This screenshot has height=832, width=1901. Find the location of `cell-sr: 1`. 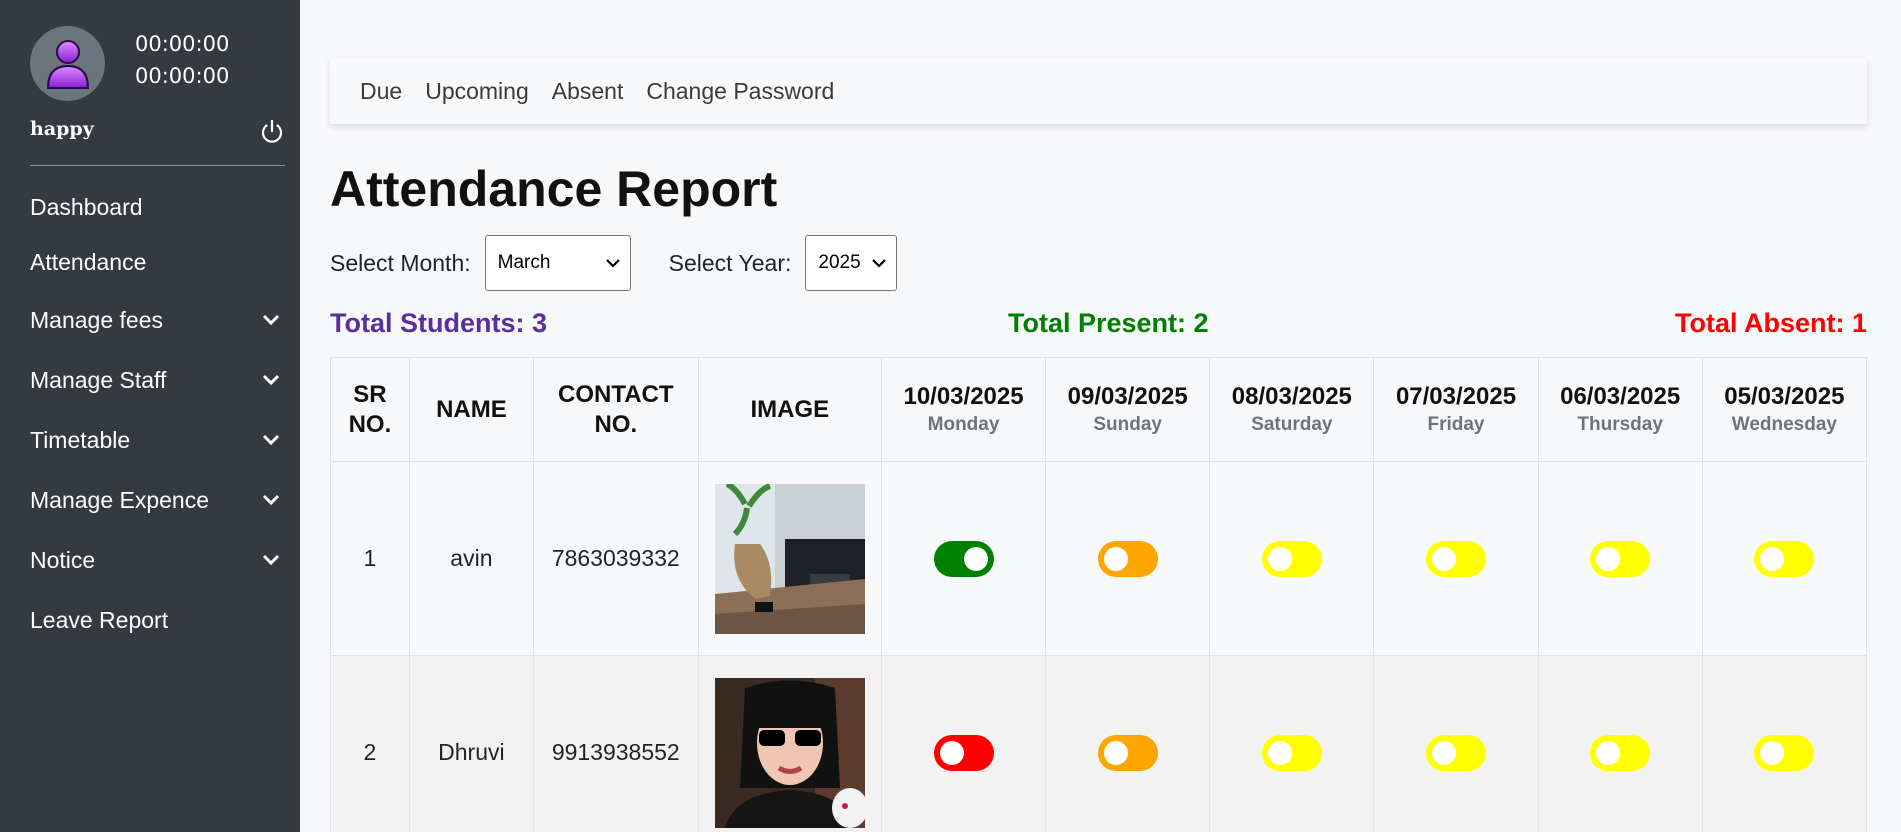

cell-sr: 1 is located at coordinates (370, 558).